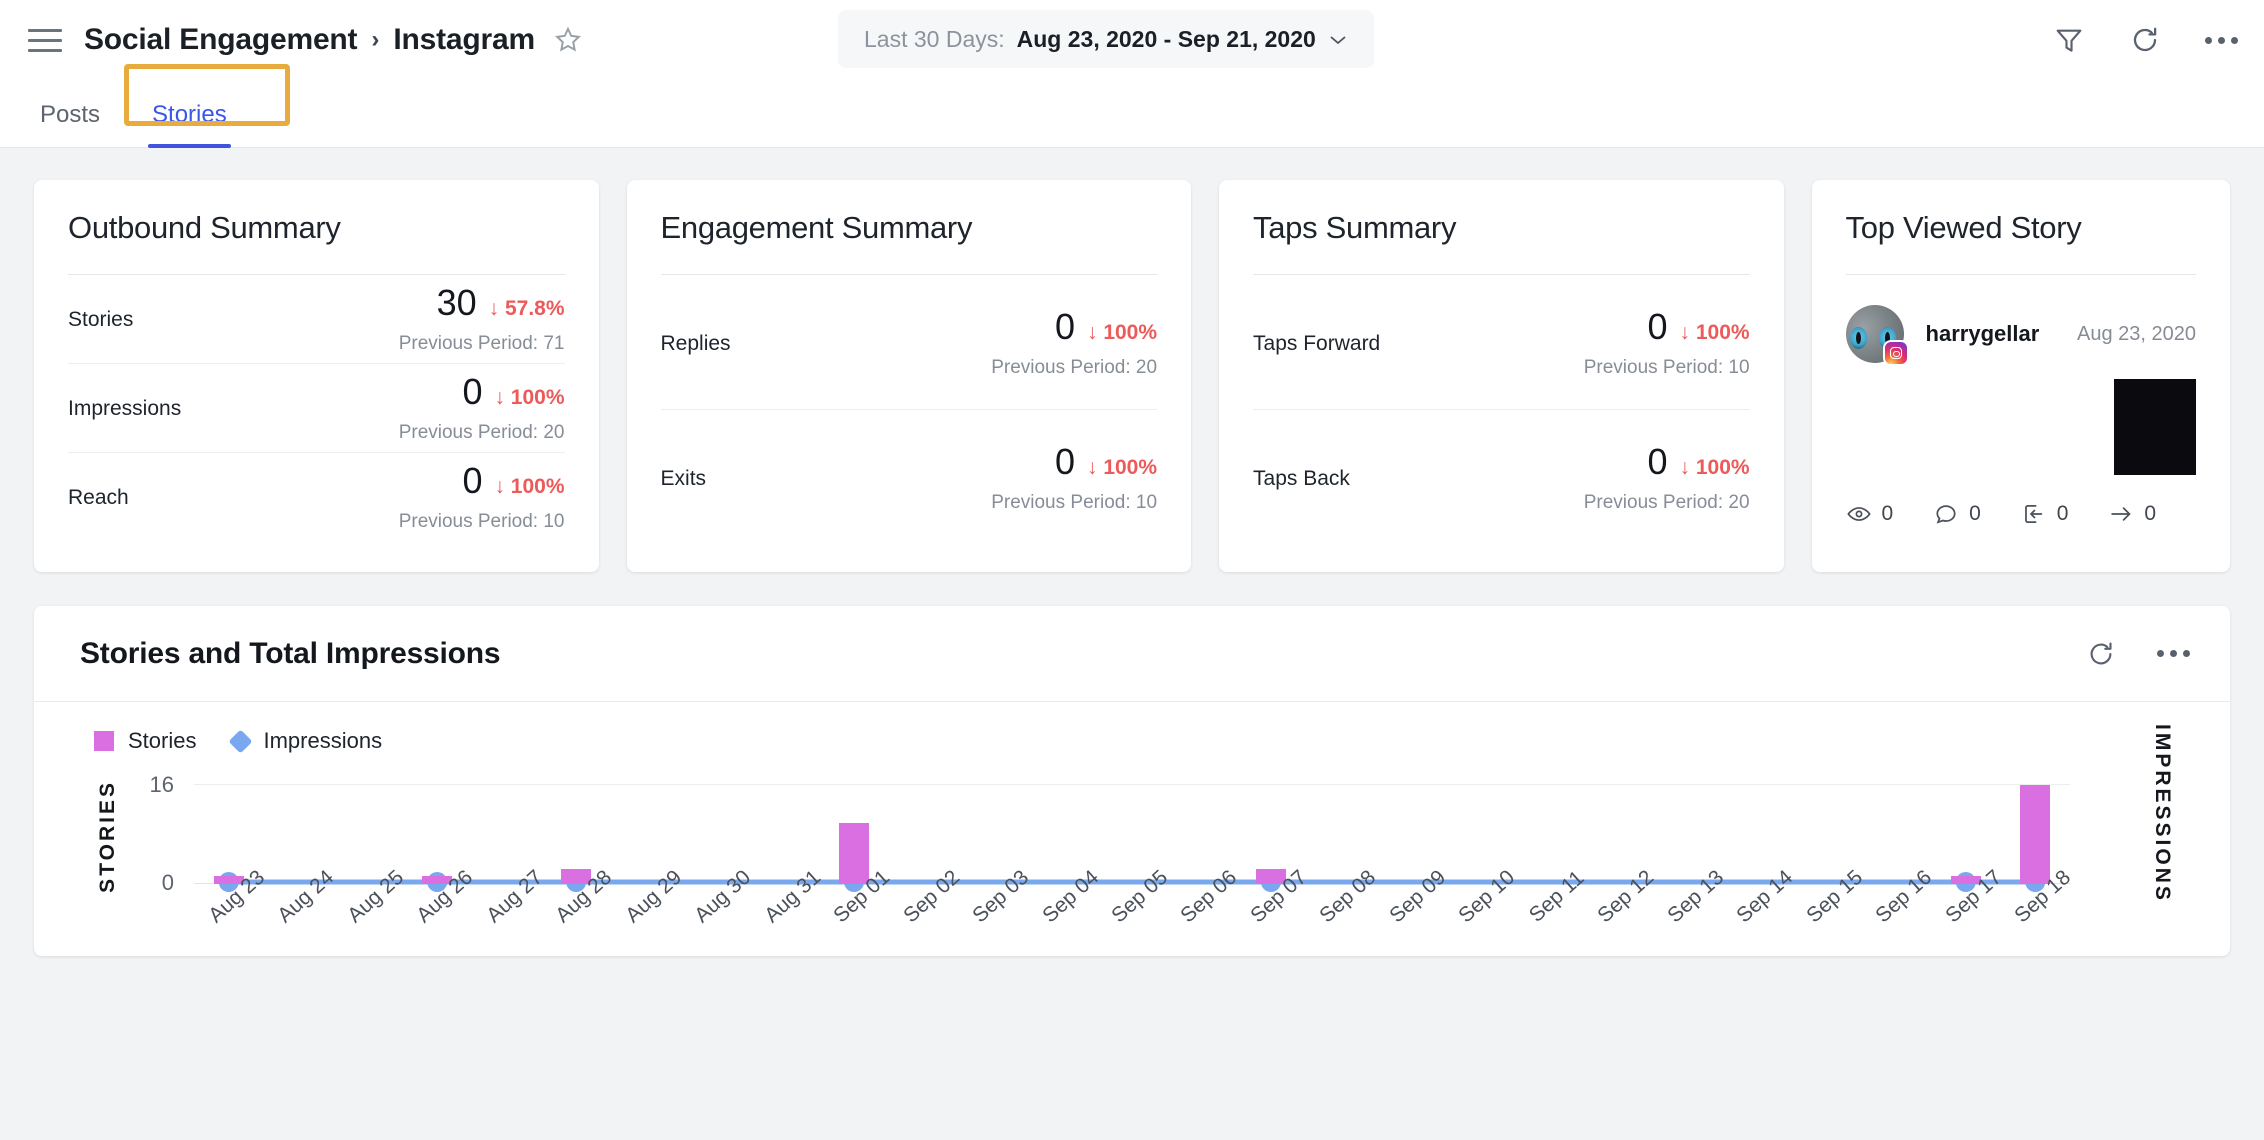 This screenshot has height=1140, width=2264. I want to click on metric-label: Replies, so click(695, 343).